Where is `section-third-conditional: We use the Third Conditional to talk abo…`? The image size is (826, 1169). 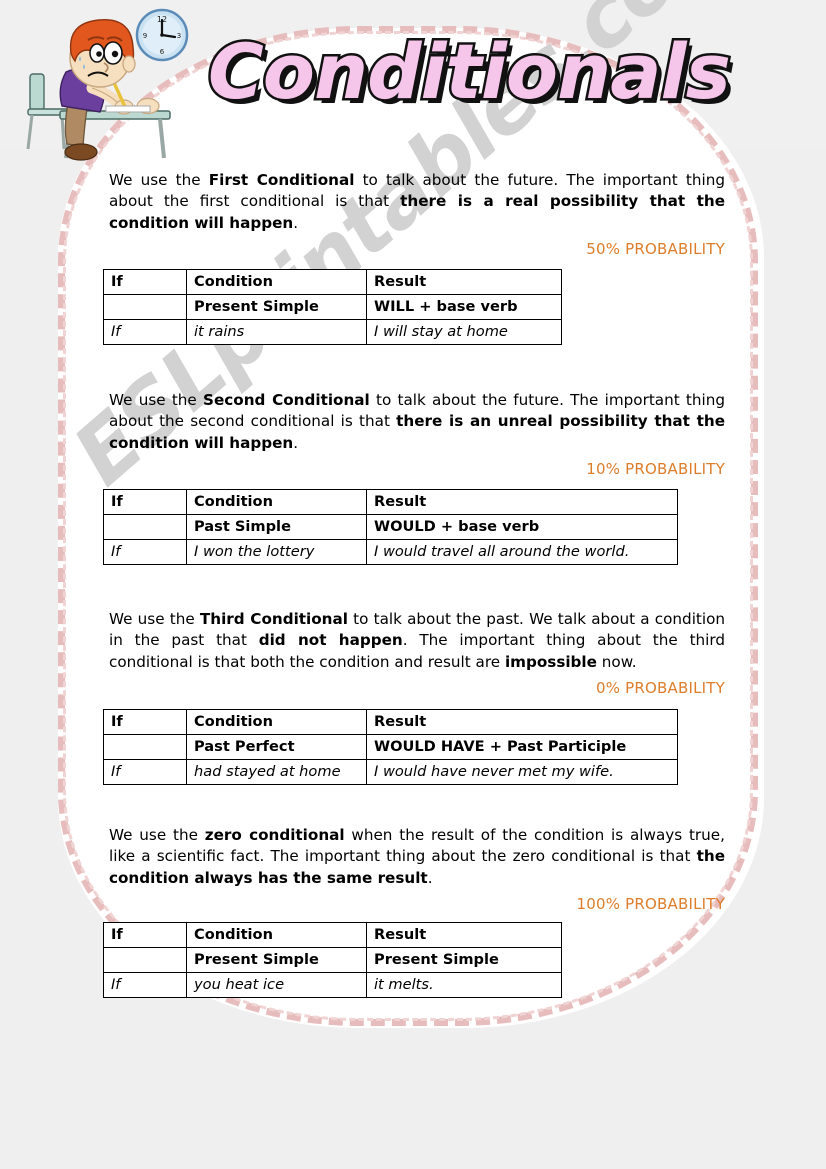
section-third-conditional: We use the Third Conditional to talk abo… is located at coordinates (417, 653).